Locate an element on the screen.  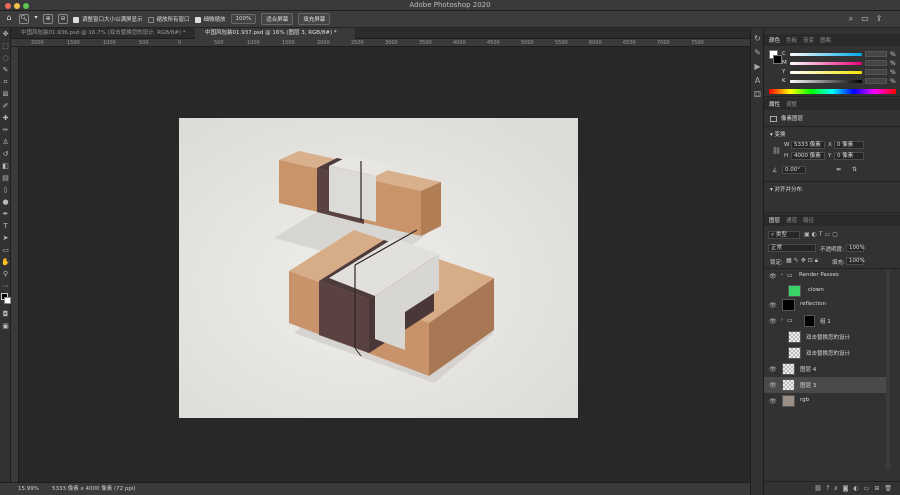
tab-gradients: 渐变 is located at coordinates (808, 40).